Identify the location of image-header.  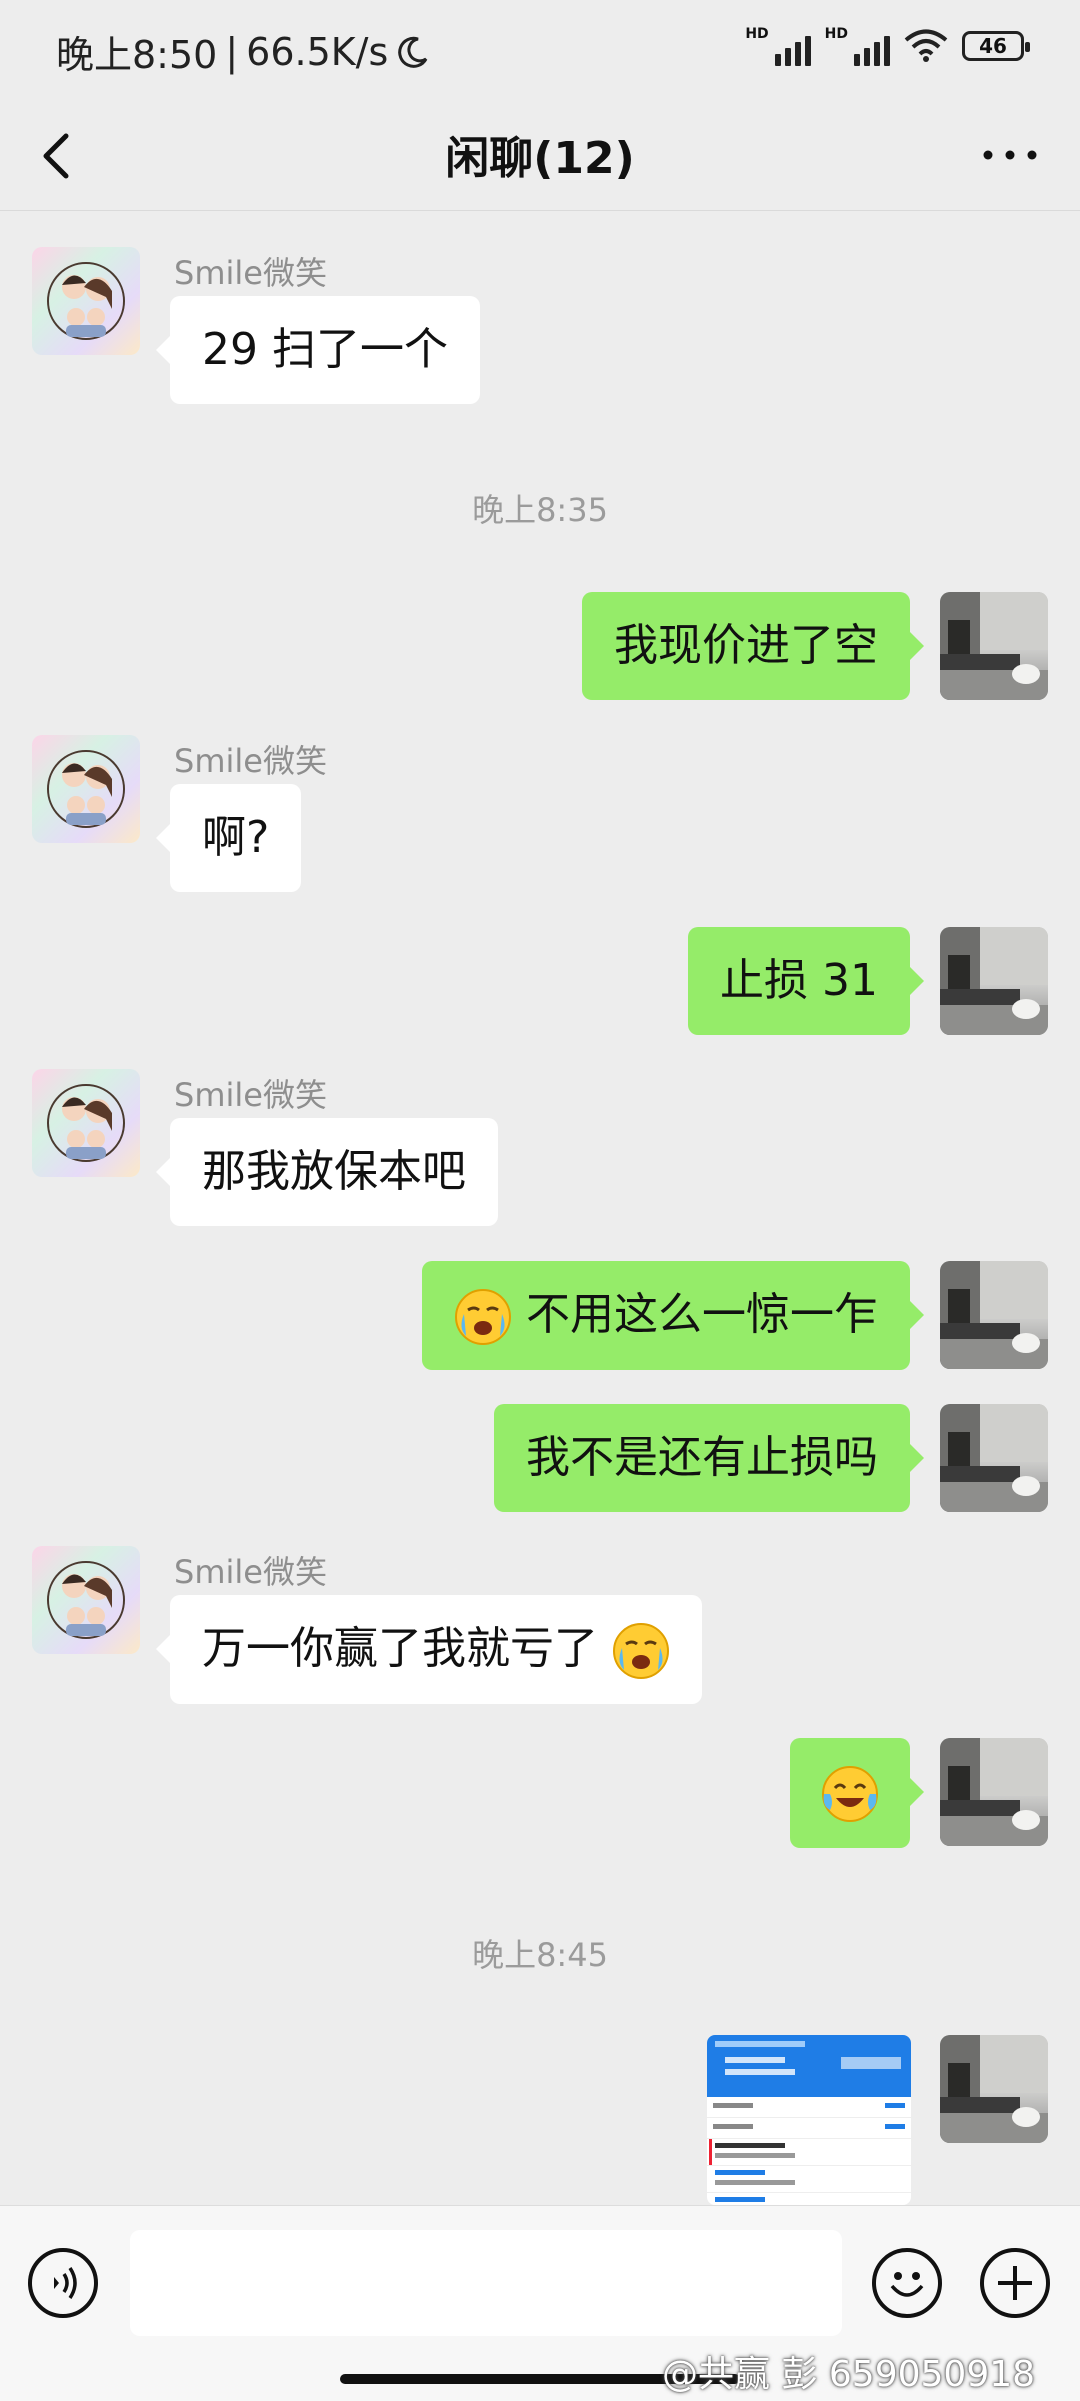
(809, 2066).